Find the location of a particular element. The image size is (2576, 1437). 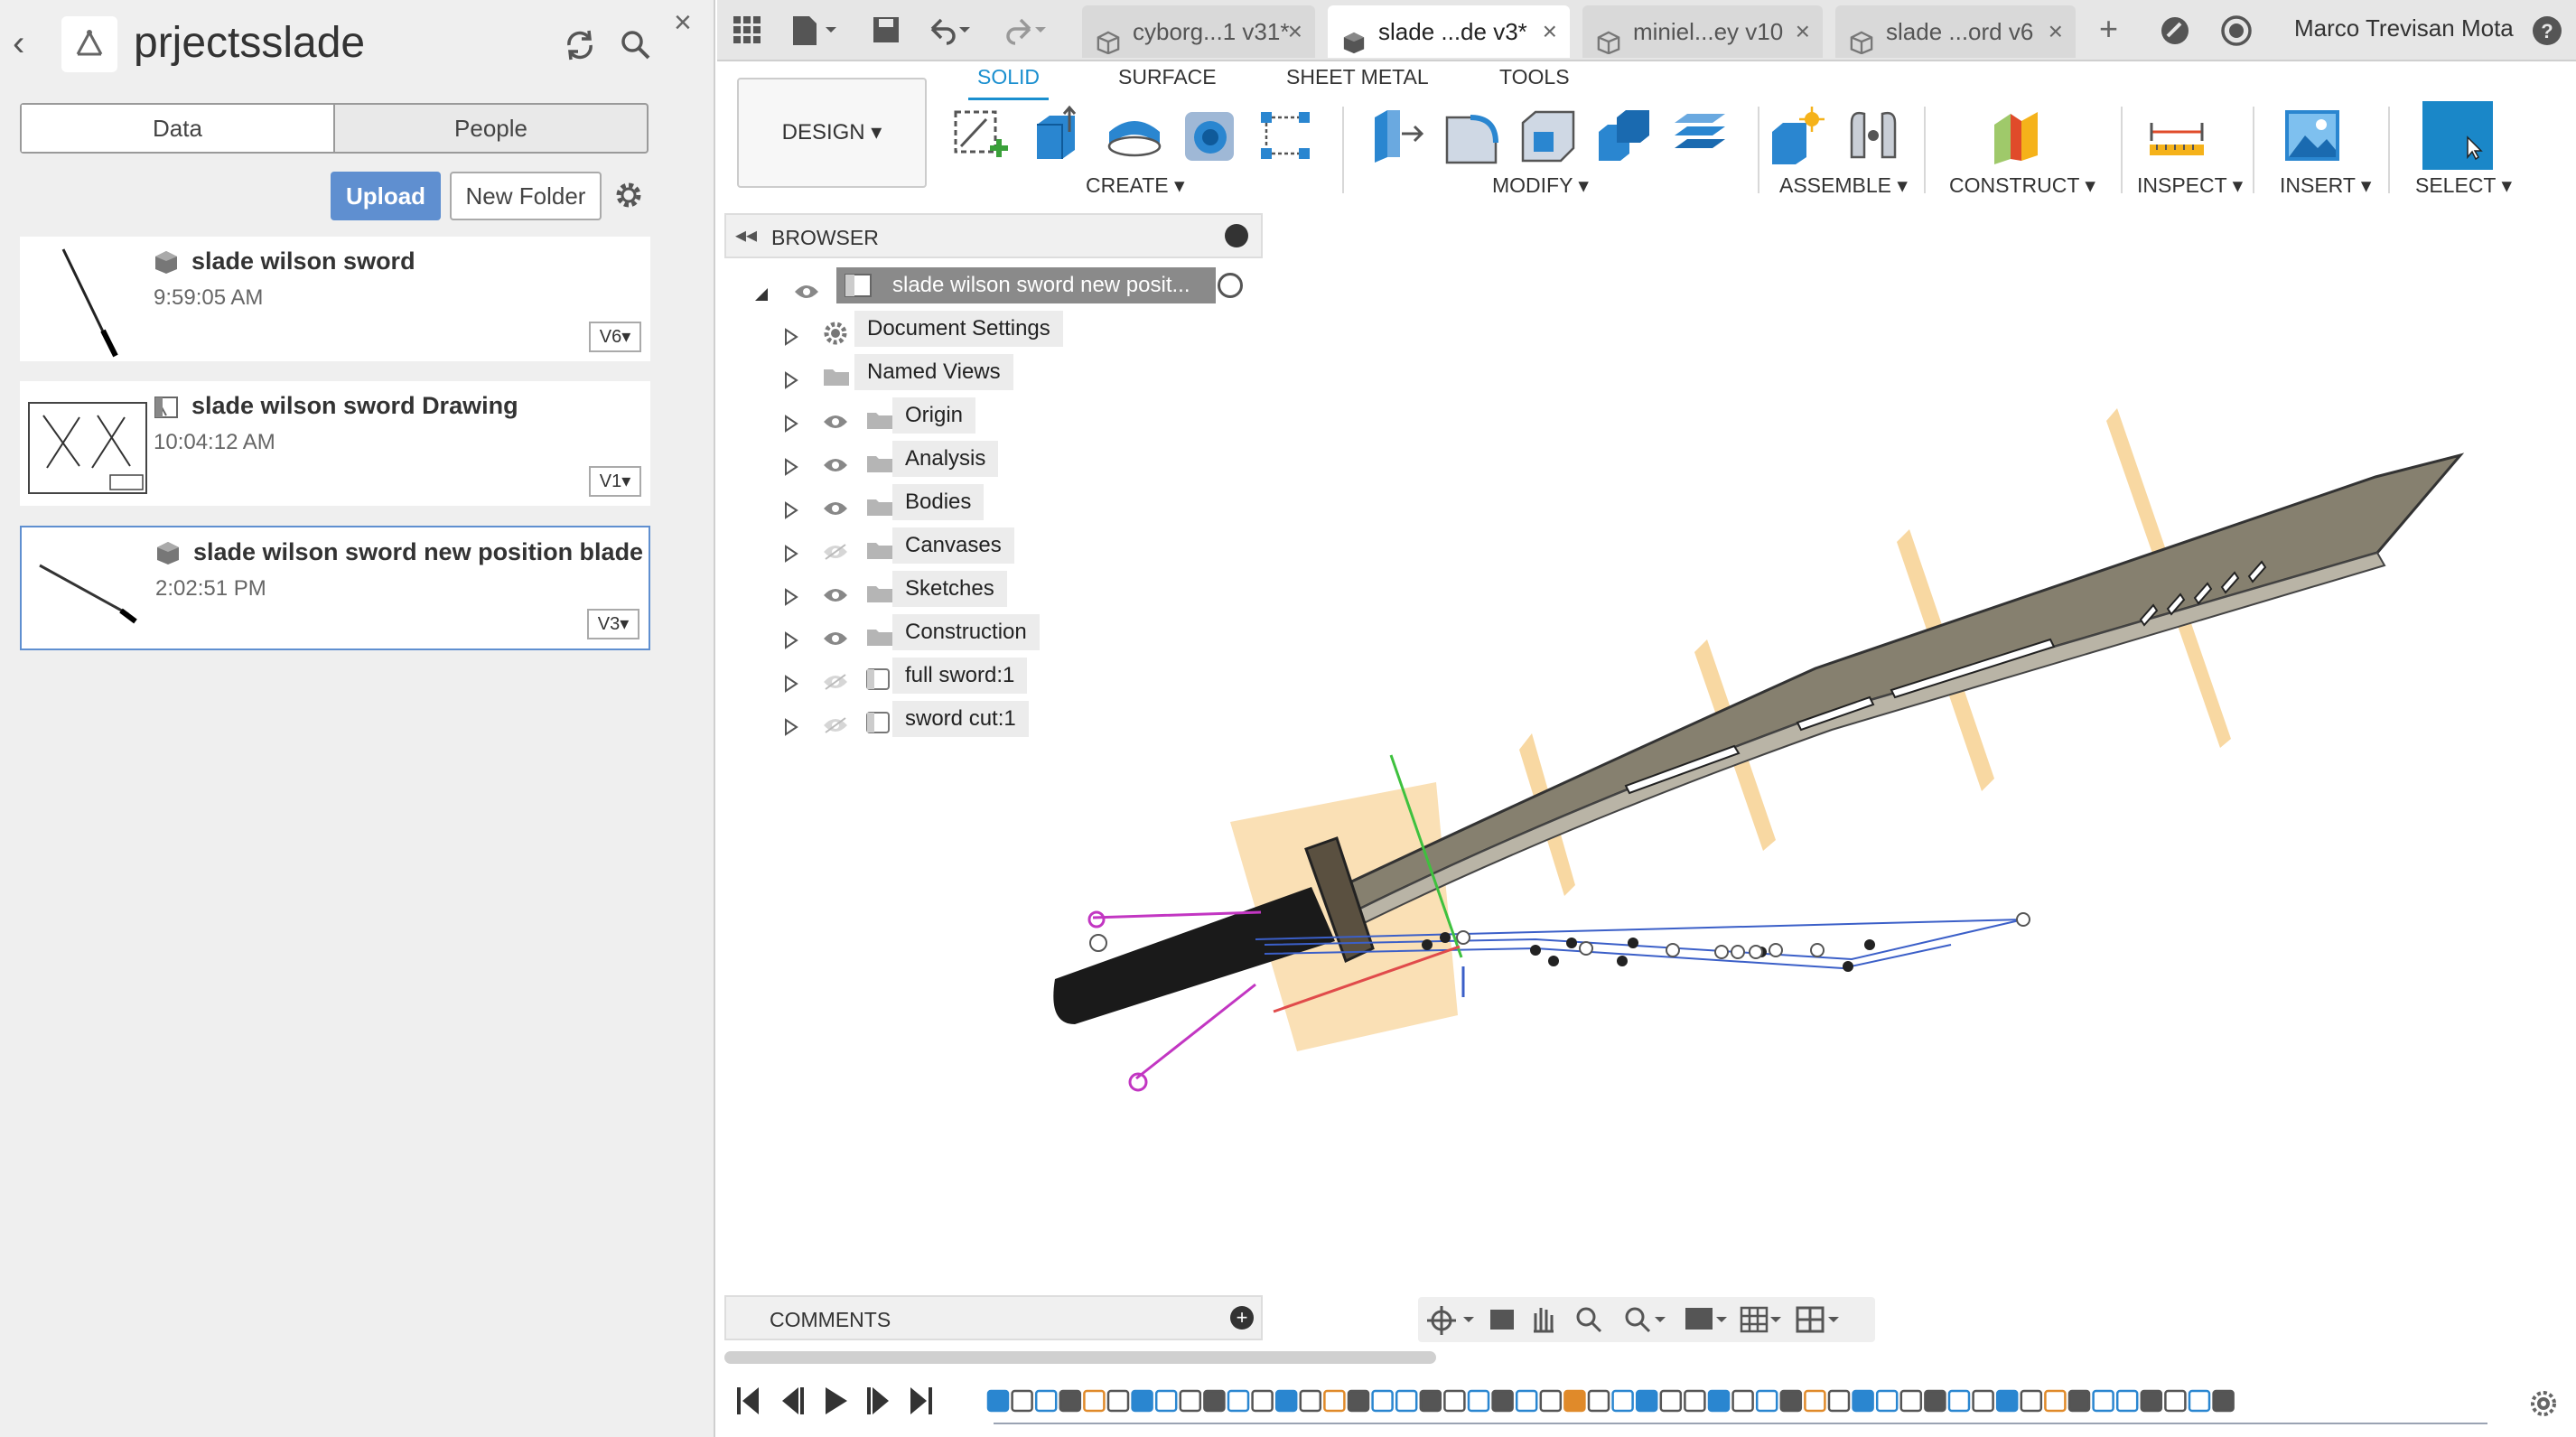

tree-item-label: Canvases is located at coordinates (953, 546).